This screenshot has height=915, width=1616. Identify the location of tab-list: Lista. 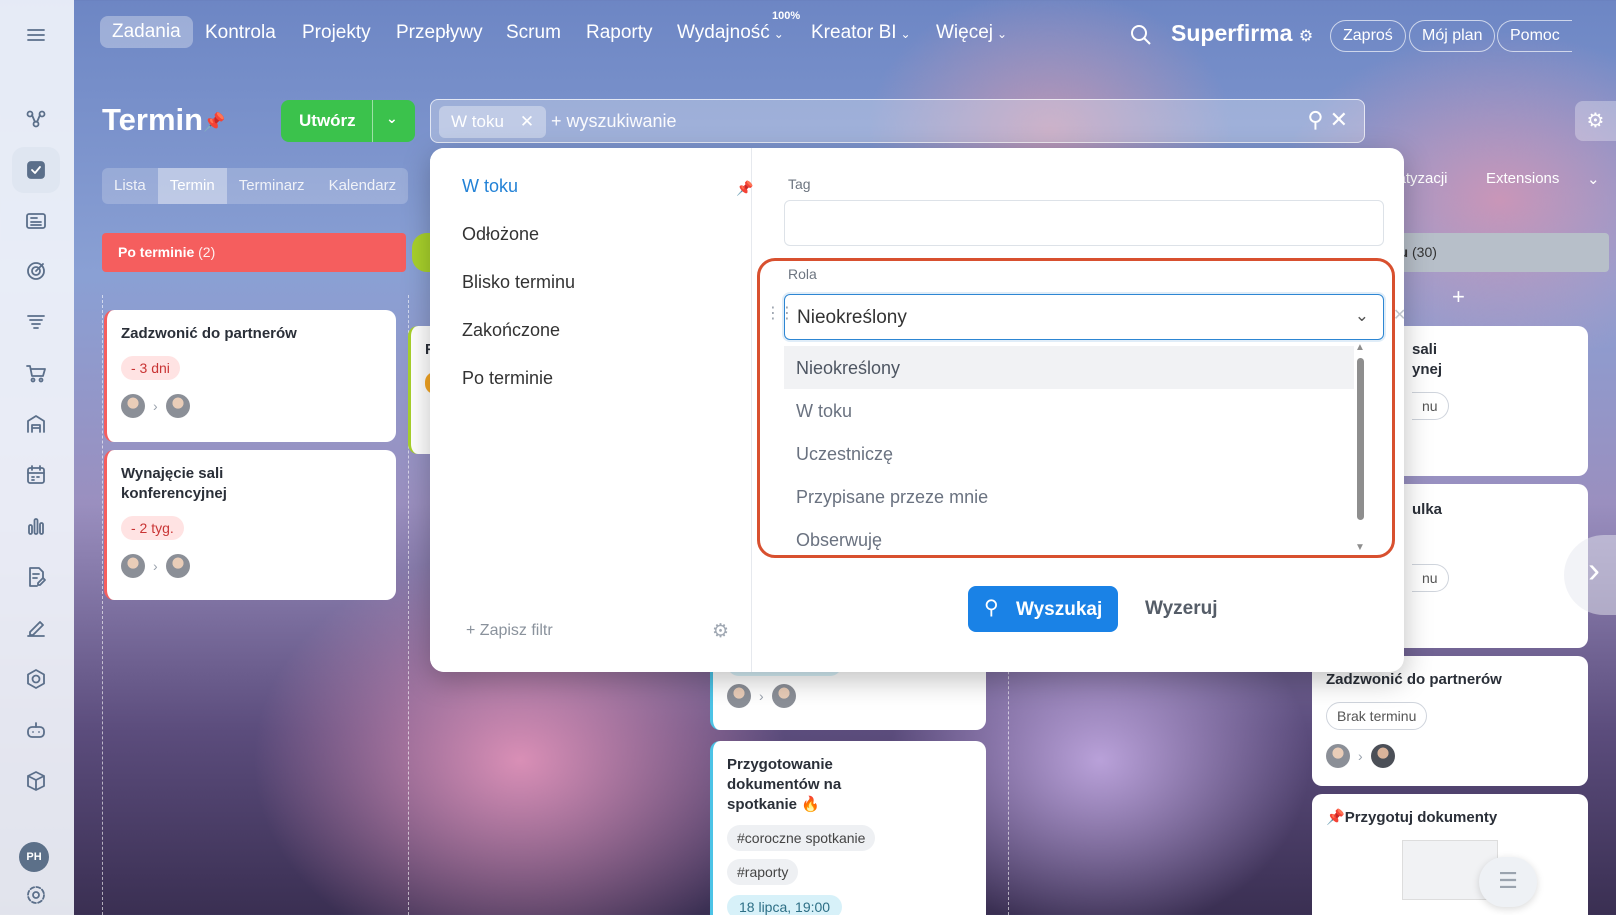
(130, 186).